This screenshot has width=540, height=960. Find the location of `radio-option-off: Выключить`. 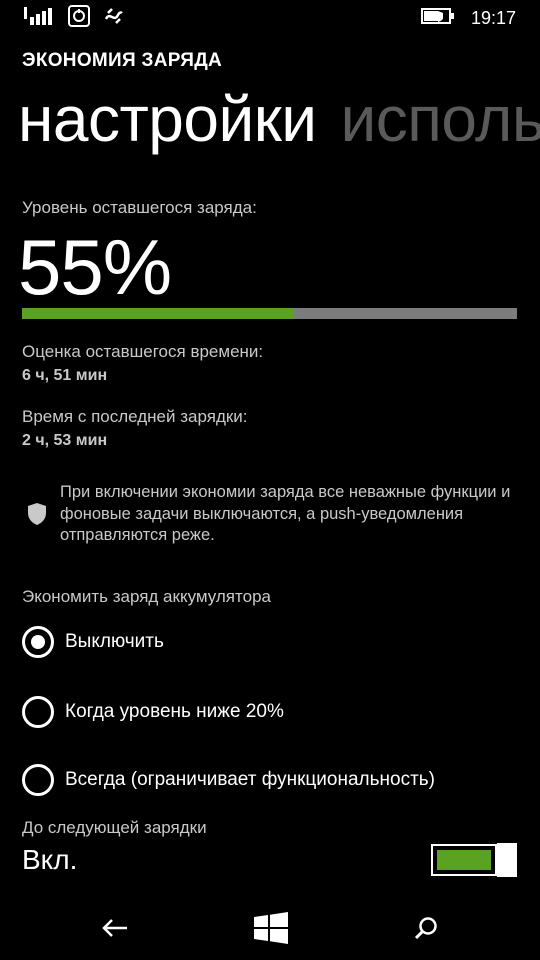

radio-option-off: Выключить is located at coordinates (93, 642).